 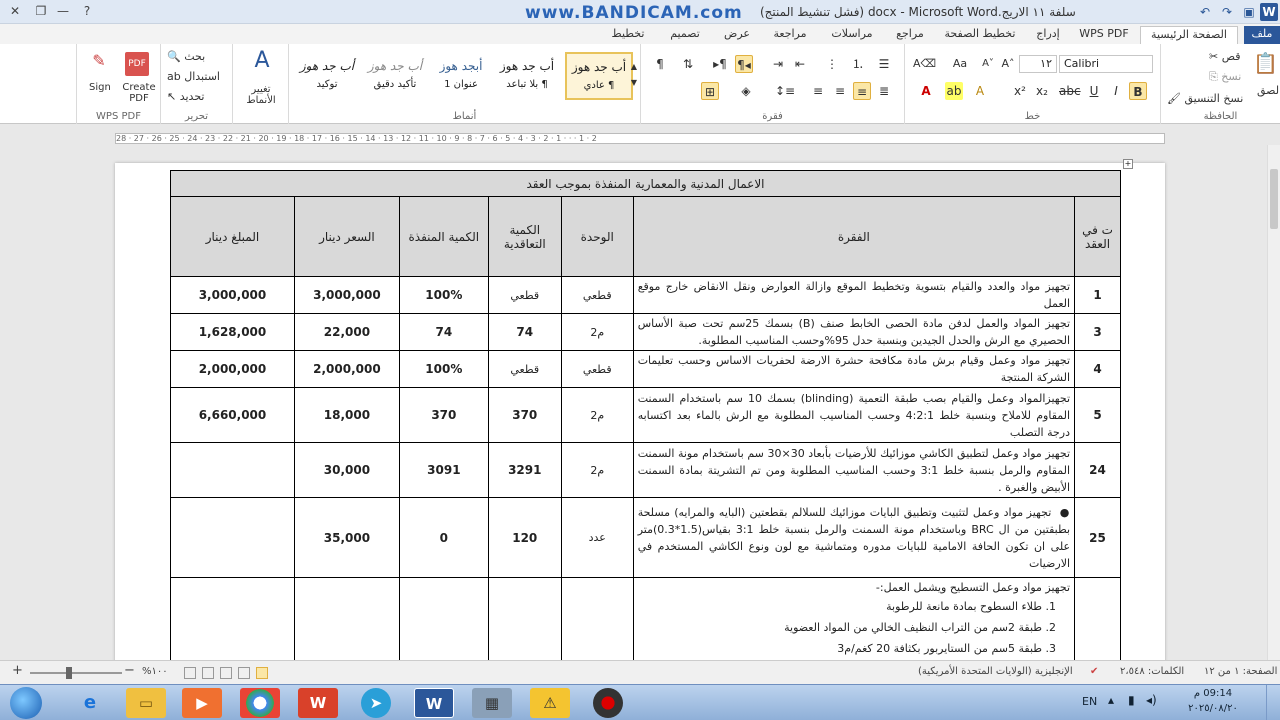 What do you see at coordinates (800, 64) in the screenshot?
I see `decrease-indent-icon: ⇤` at bounding box center [800, 64].